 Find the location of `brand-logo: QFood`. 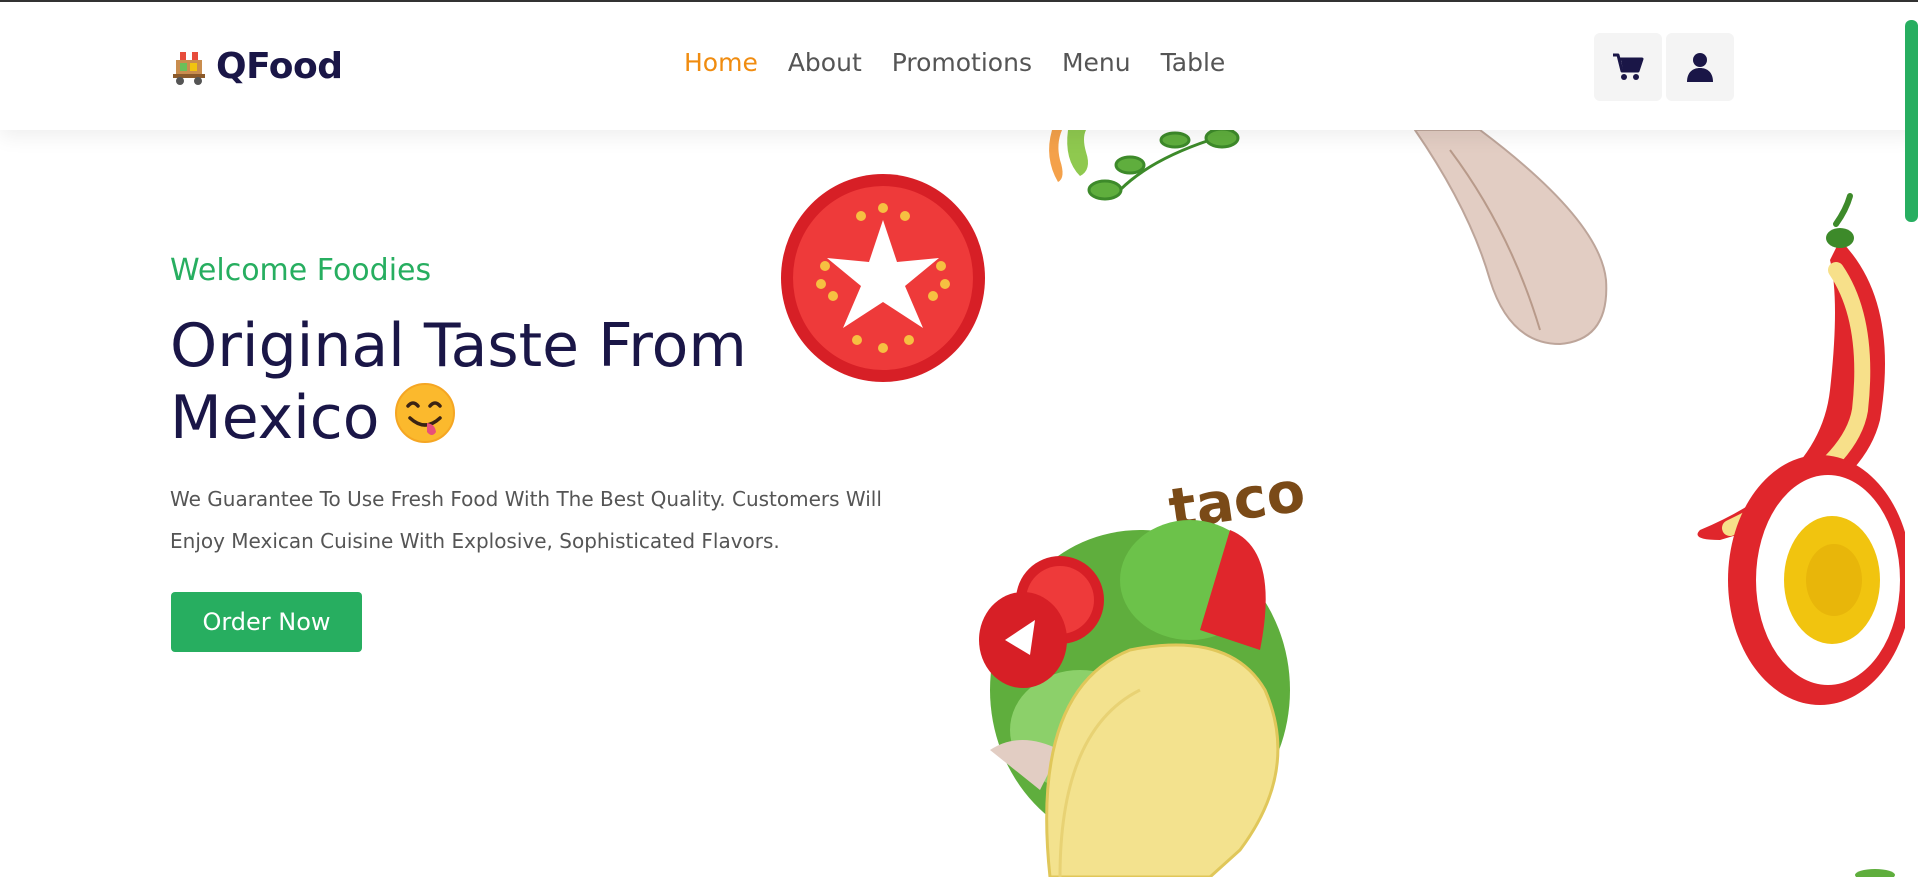

brand-logo: QFood is located at coordinates (256, 66).